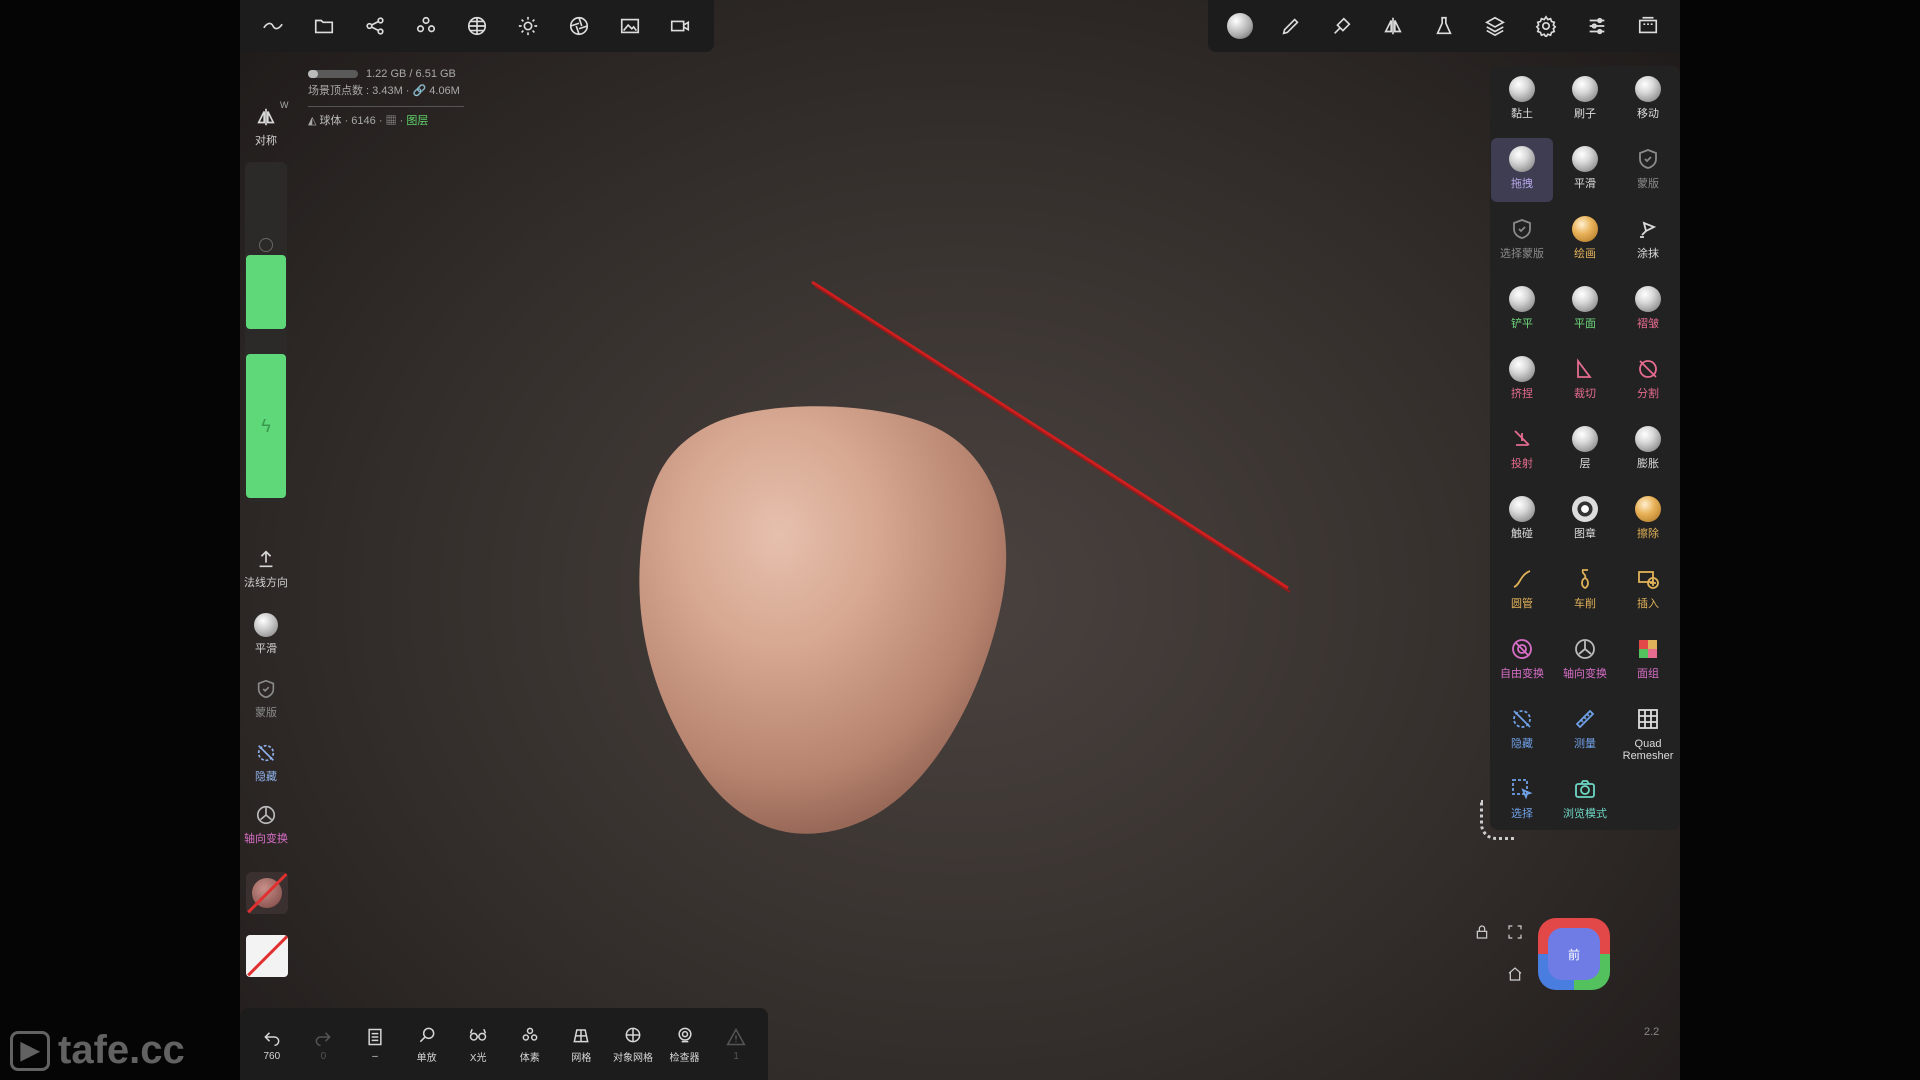 This screenshot has height=1080, width=1920. What do you see at coordinates (427, 1044) in the screenshot?
I see `bottom-magnifier-button: 单放` at bounding box center [427, 1044].